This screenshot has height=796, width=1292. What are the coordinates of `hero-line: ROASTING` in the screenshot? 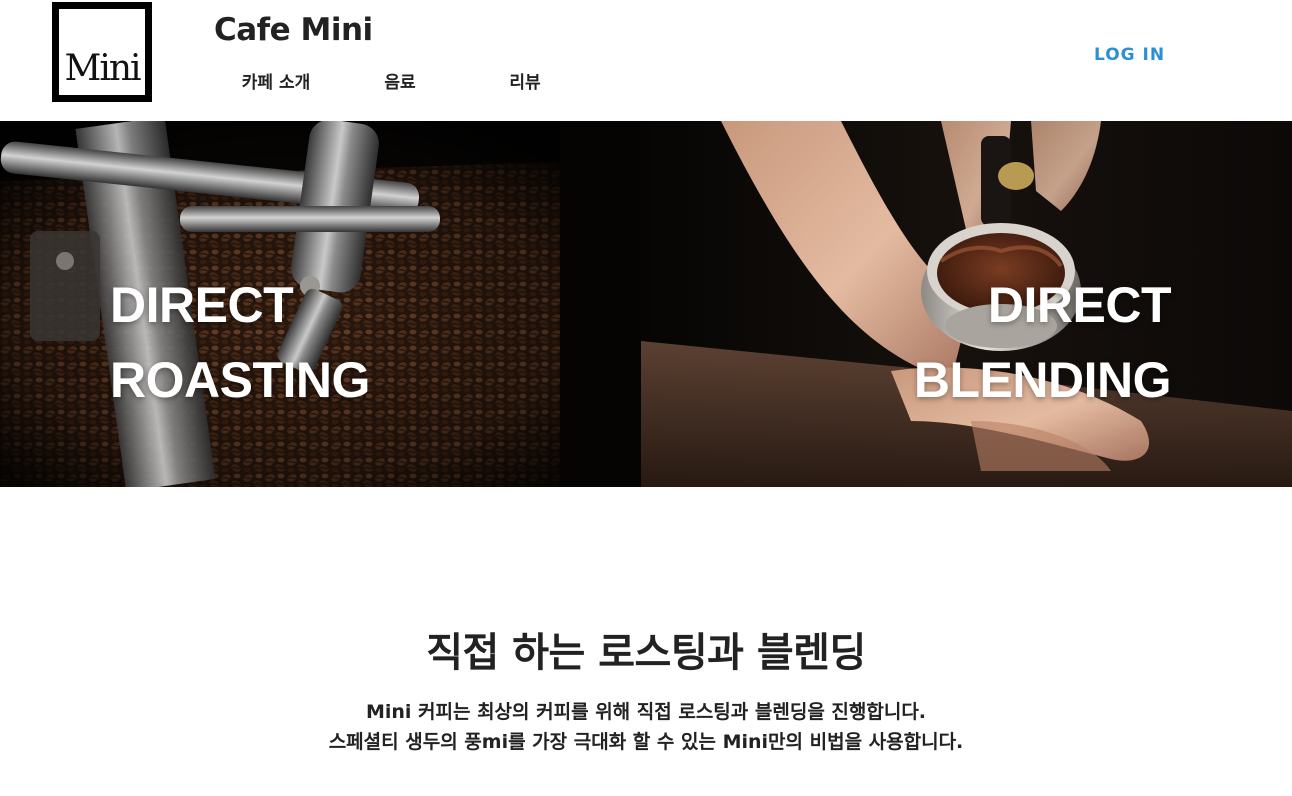 It's located at (240, 380).